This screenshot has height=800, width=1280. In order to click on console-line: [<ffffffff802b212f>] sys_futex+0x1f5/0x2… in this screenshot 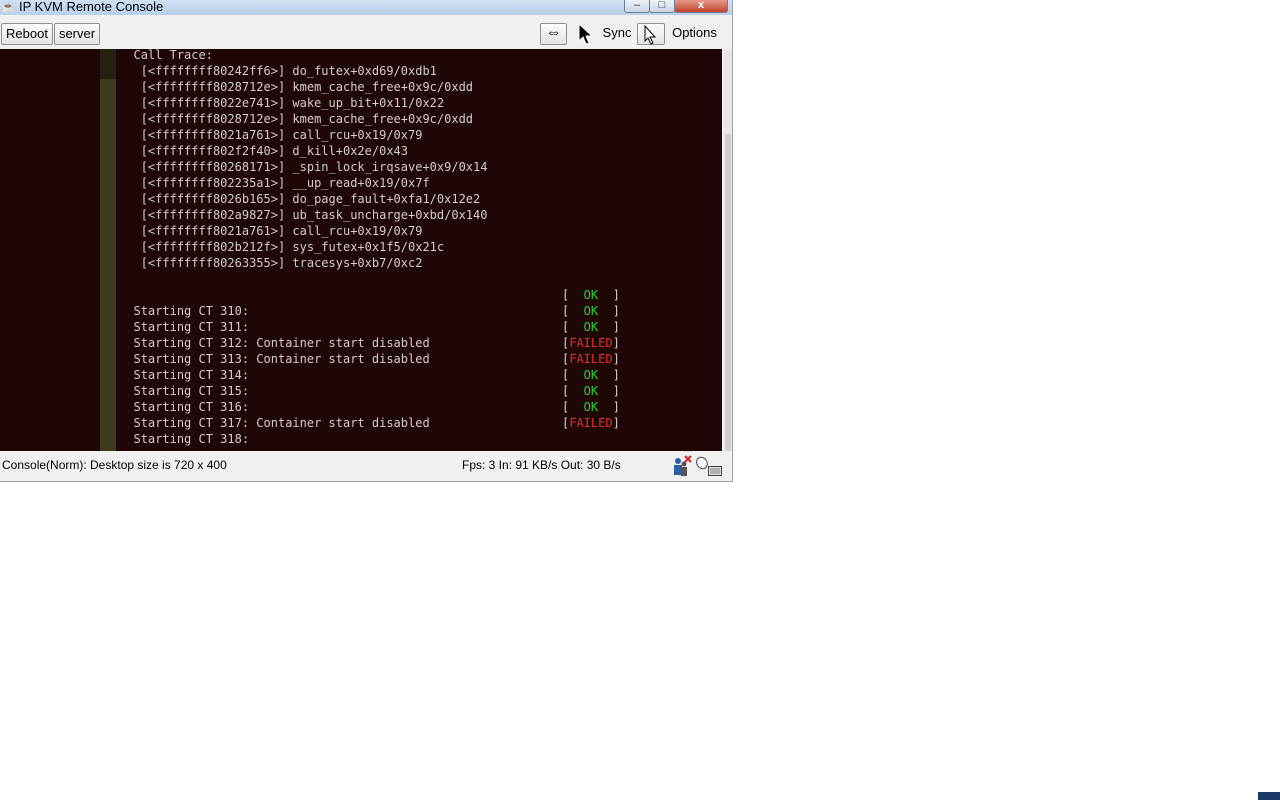, I will do `click(249, 247)`.